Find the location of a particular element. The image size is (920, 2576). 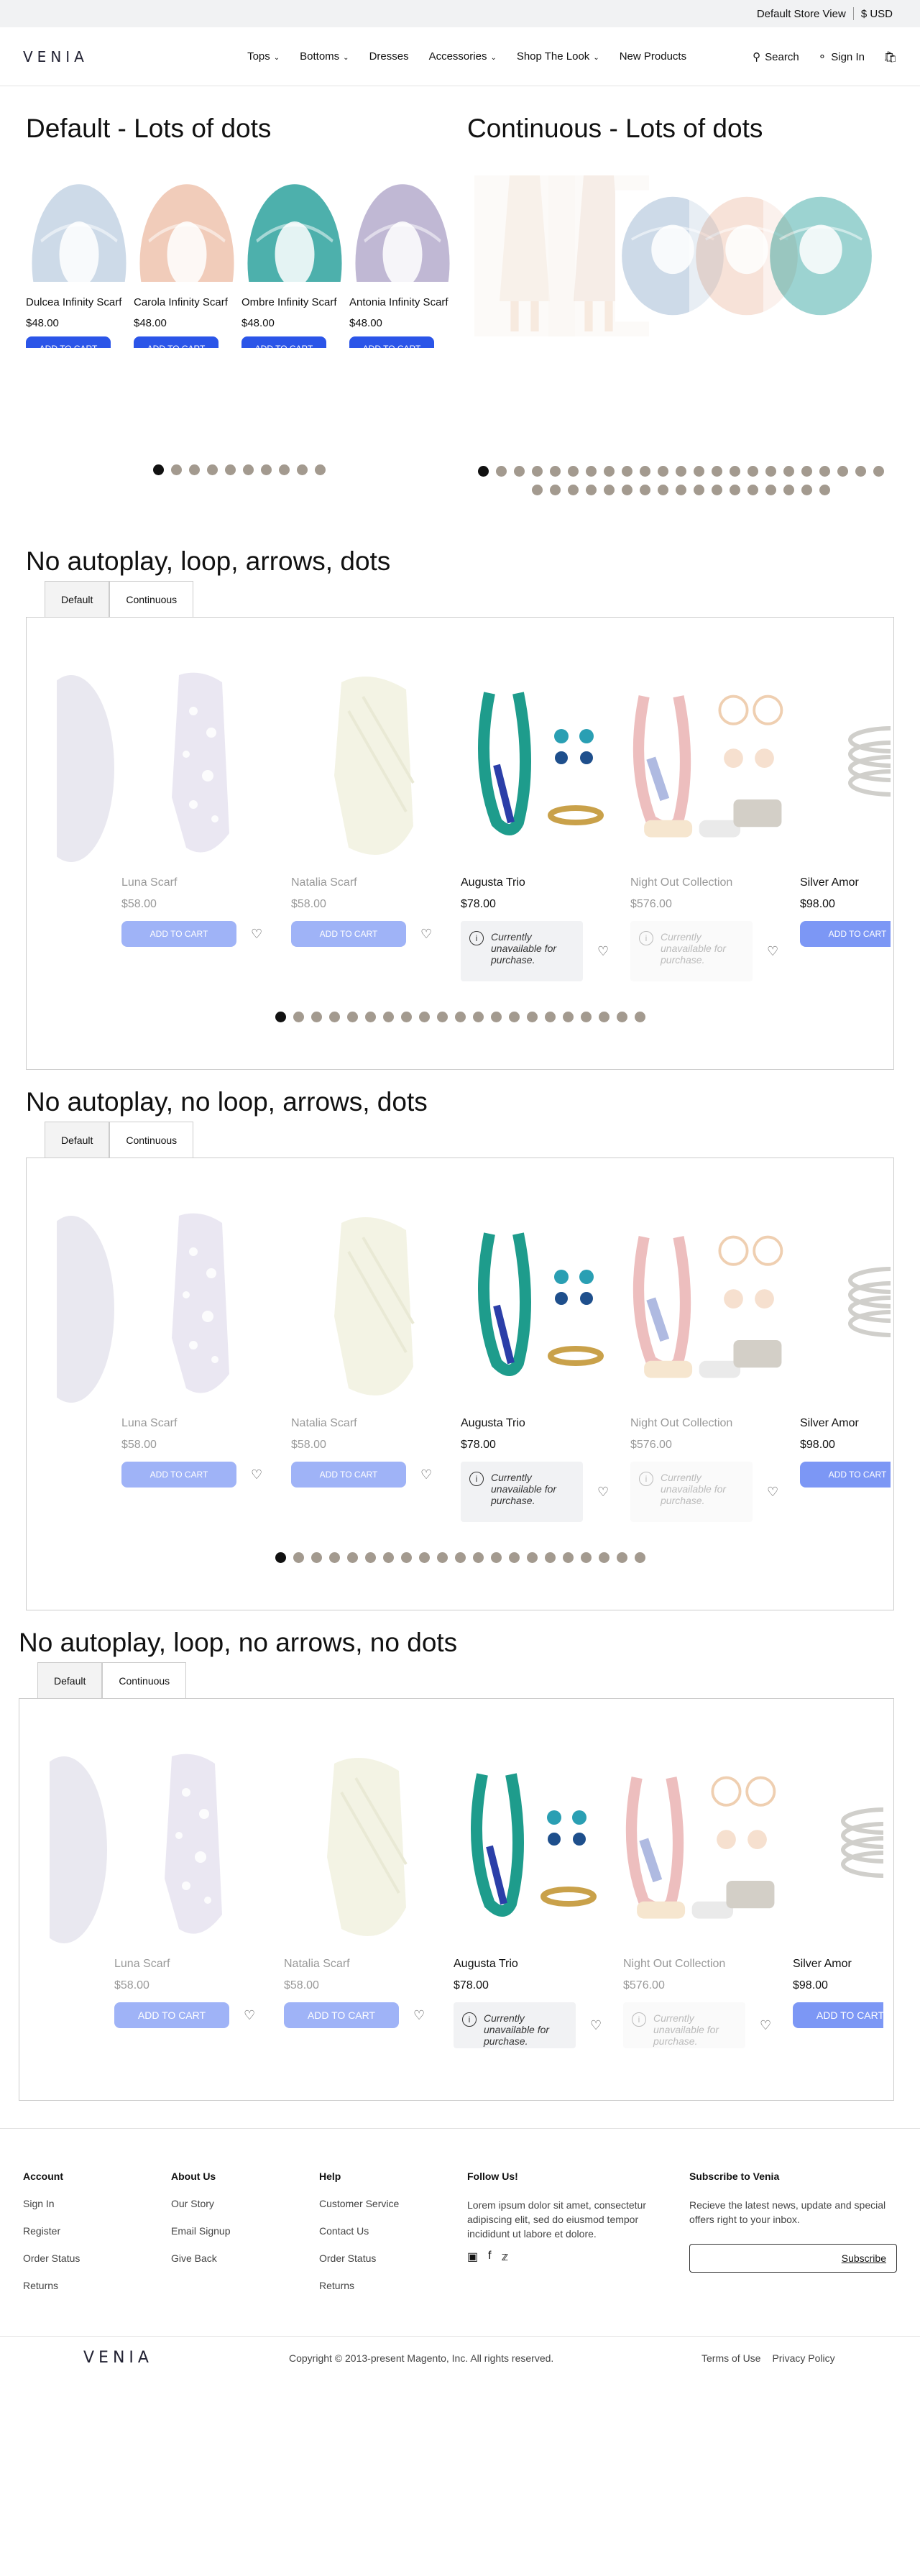

product-name: Antonia Infinity Scarf is located at coordinates (401, 302).